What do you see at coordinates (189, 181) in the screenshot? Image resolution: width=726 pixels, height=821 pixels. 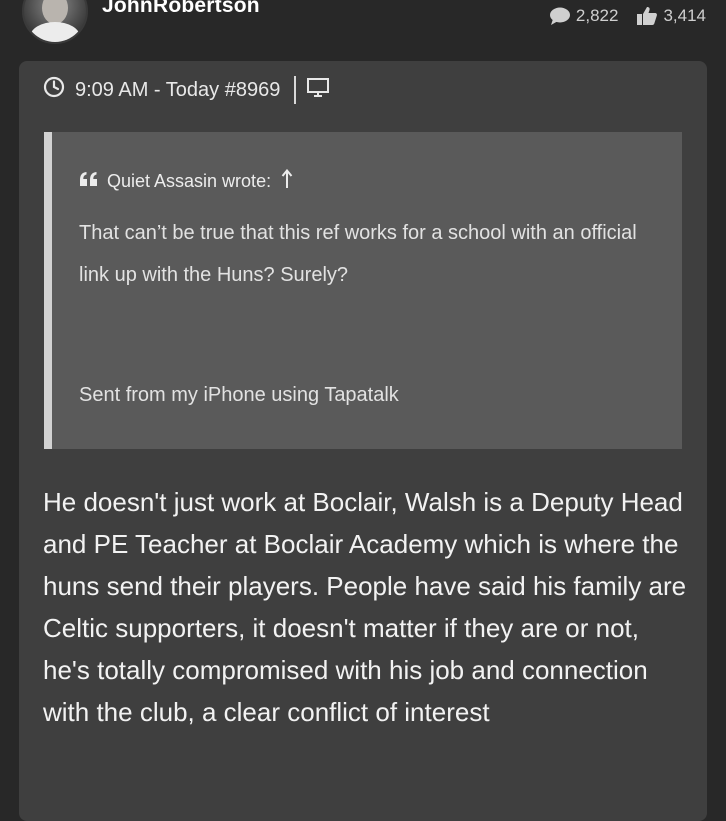 I see `quote-author-line: Quiet Assasin wrote:` at bounding box center [189, 181].